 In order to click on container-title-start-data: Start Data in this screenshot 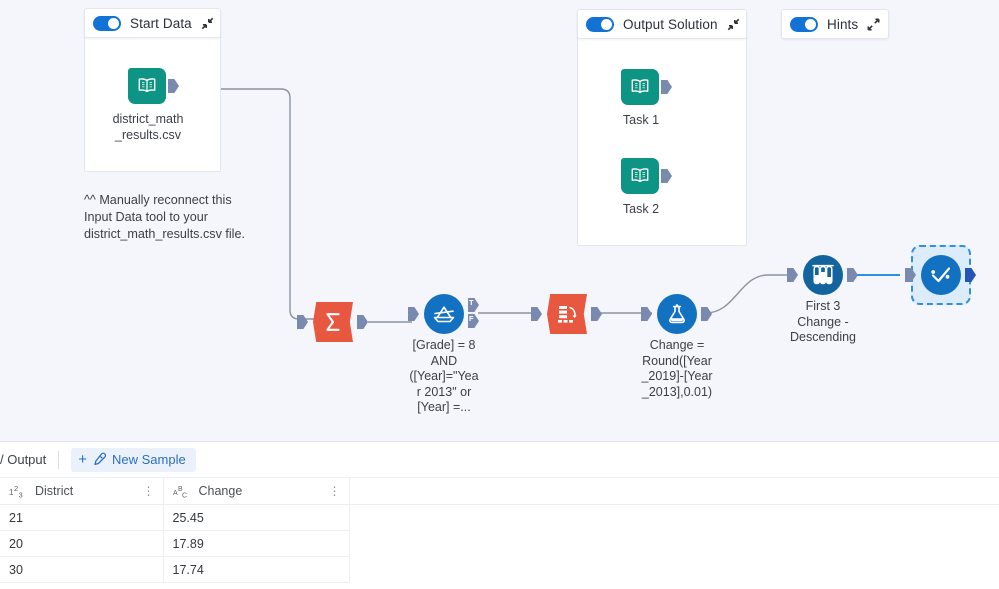, I will do `click(161, 23)`.